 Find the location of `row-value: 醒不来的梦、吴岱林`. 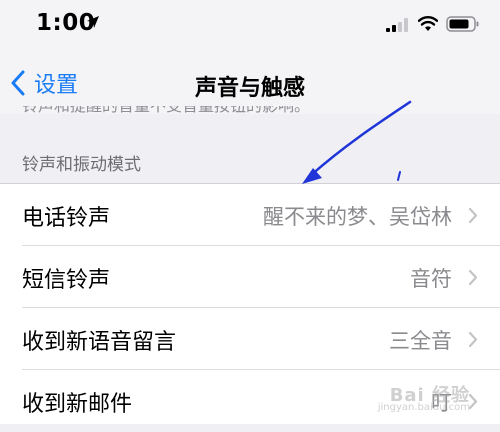

row-value: 醒不来的梦、吴岱林 is located at coordinates (357, 217).